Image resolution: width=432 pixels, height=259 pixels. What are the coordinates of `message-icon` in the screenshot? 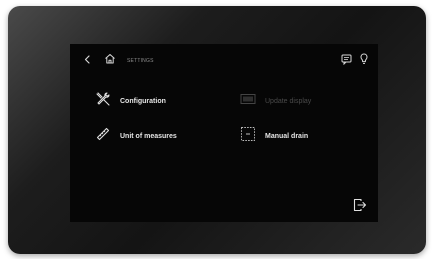 It's located at (346, 59).